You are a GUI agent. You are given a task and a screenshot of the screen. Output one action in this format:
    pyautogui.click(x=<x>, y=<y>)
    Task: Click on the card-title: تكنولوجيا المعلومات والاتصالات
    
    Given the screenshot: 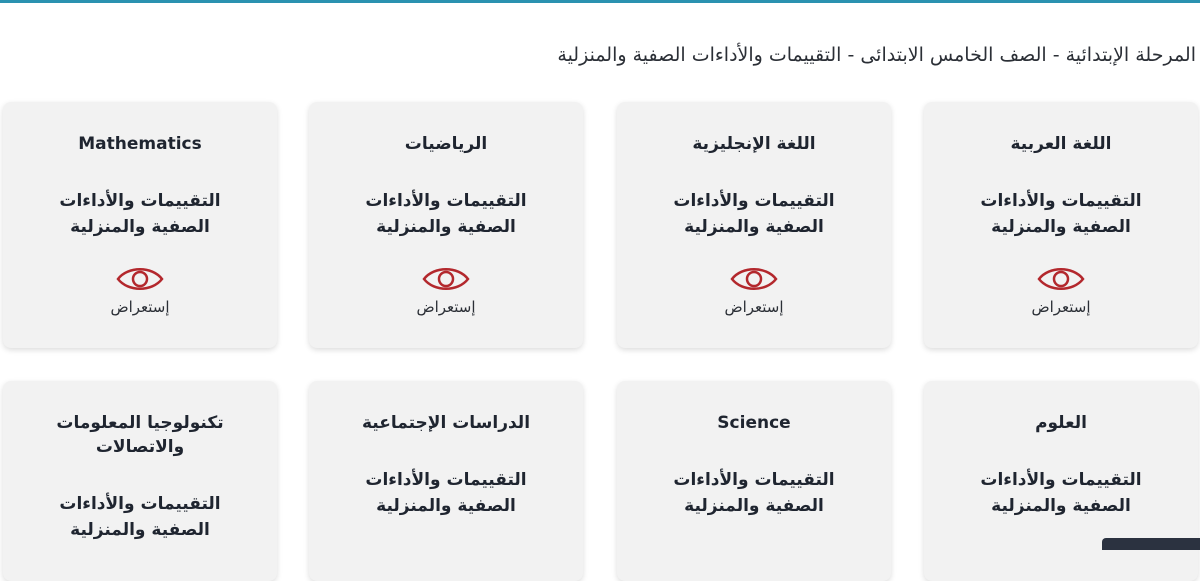 What is the action you would take?
    pyautogui.click(x=140, y=435)
    